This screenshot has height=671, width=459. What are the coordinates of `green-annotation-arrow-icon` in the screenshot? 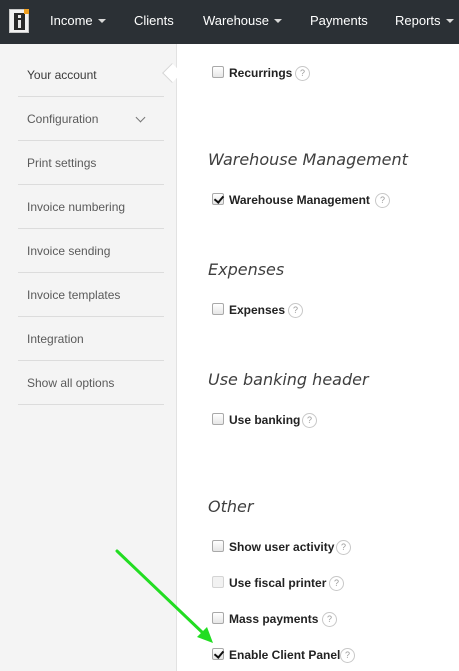 It's located at (164, 596).